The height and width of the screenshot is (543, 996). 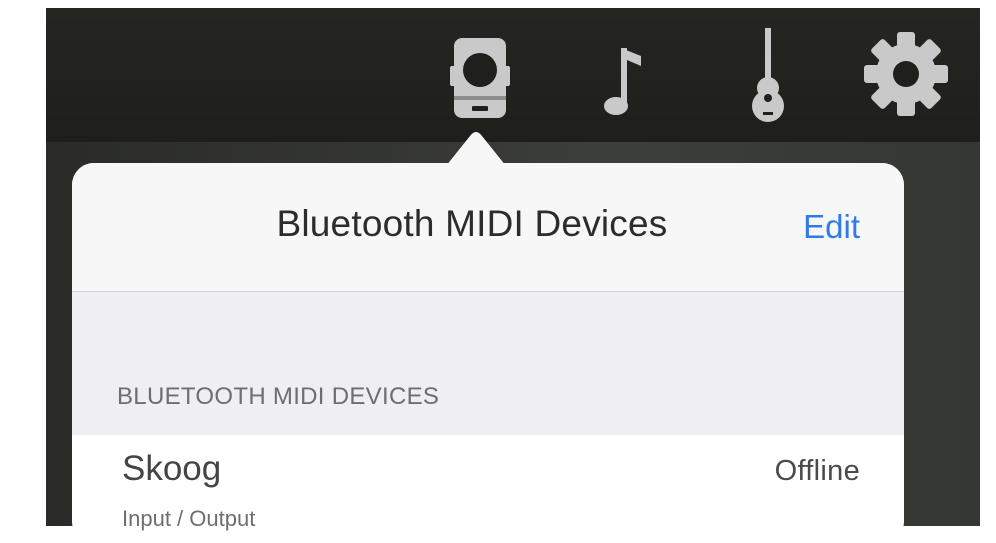 I want to click on edit-button: Edit, so click(x=831, y=227).